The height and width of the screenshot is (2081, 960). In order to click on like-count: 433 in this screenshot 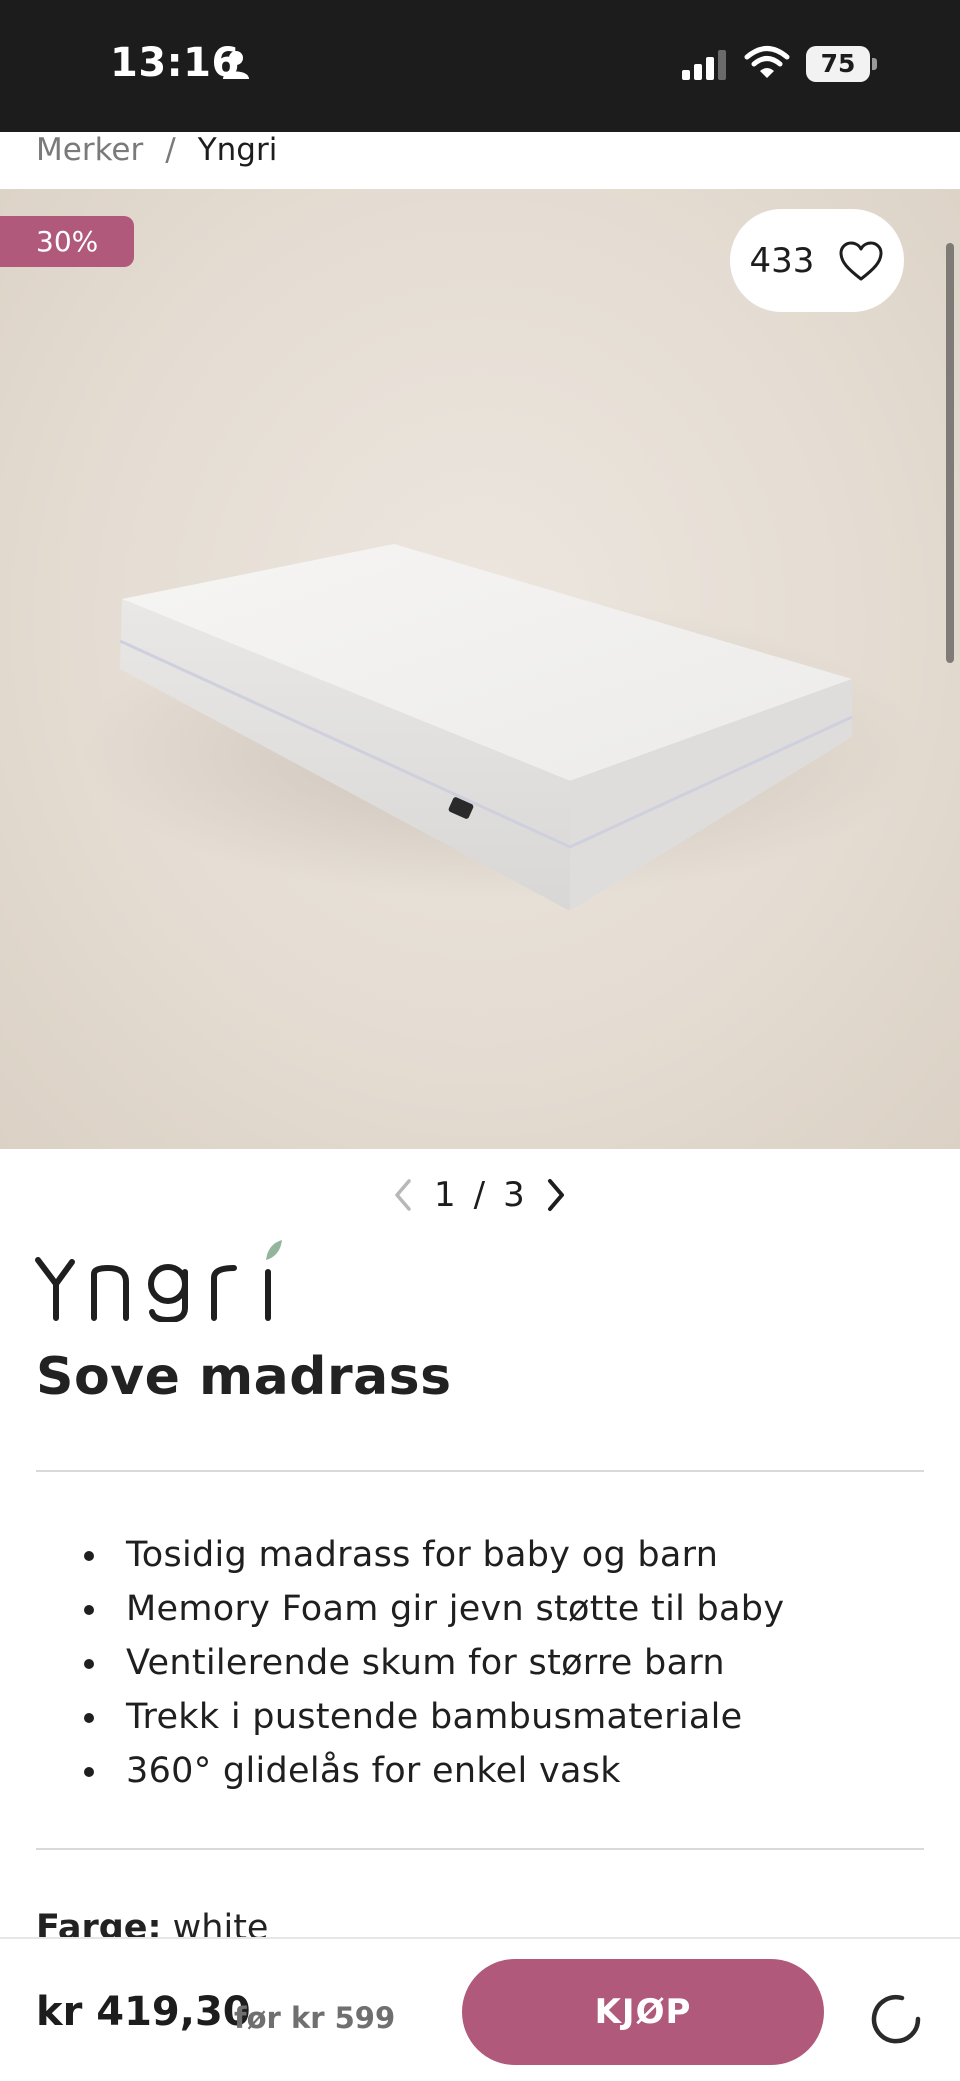, I will do `click(782, 260)`.